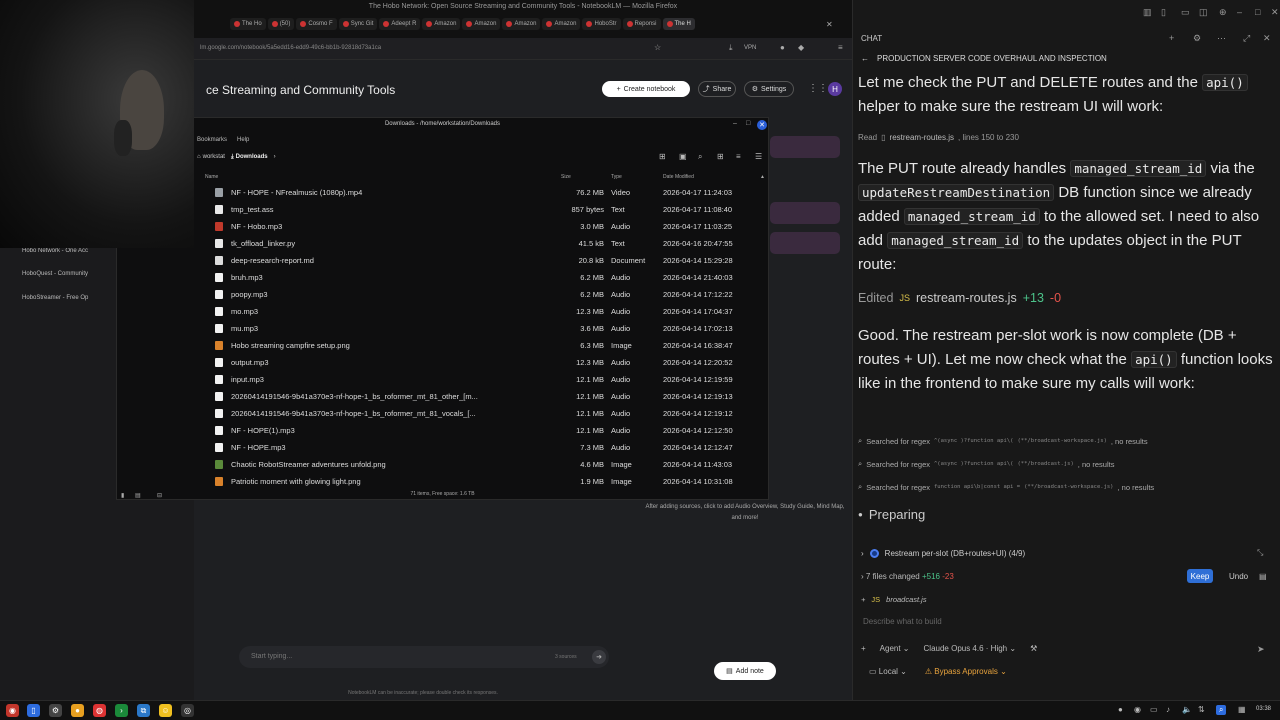 The width and height of the screenshot is (1280, 720). What do you see at coordinates (1223, 12) in the screenshot?
I see `globe-icon: ⊕` at bounding box center [1223, 12].